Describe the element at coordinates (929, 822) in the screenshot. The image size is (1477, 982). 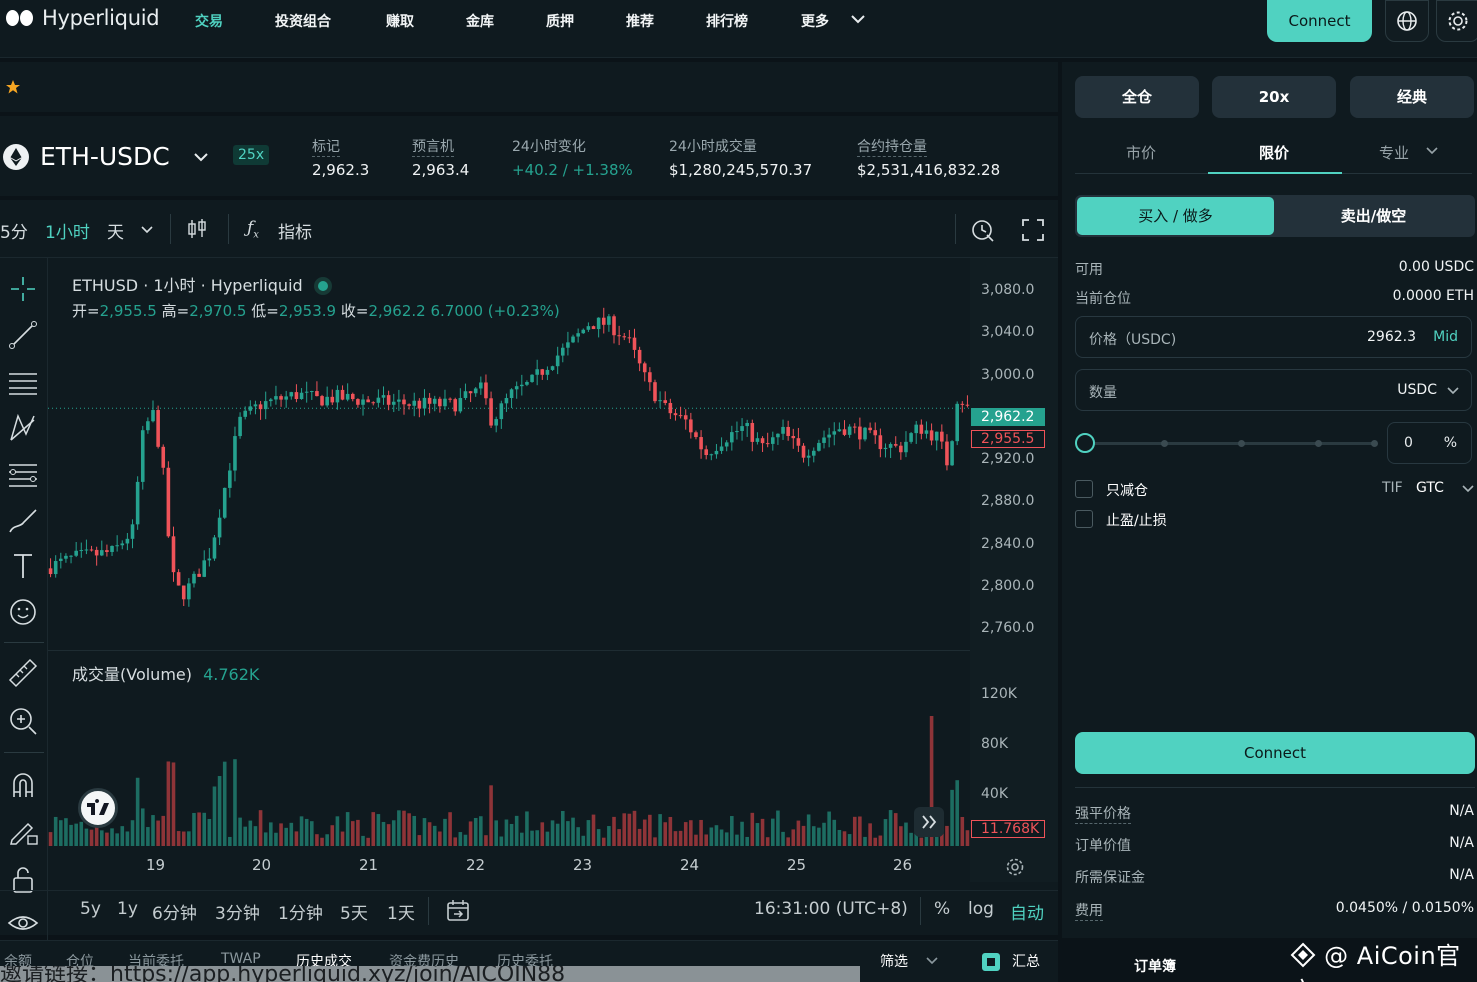
I see `scroll-to-latest-button` at that location.